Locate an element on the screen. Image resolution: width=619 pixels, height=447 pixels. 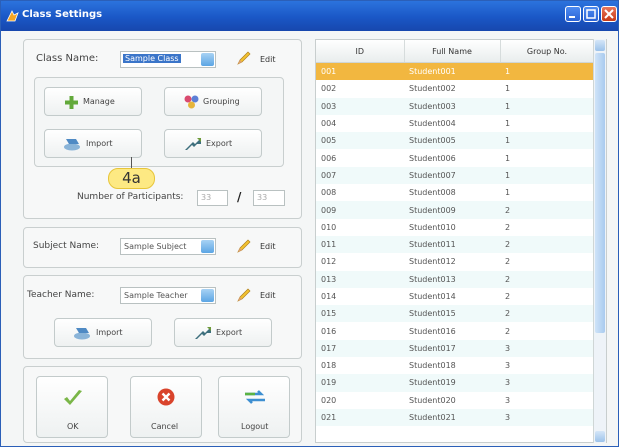
close-button is located at coordinates (609, 14).